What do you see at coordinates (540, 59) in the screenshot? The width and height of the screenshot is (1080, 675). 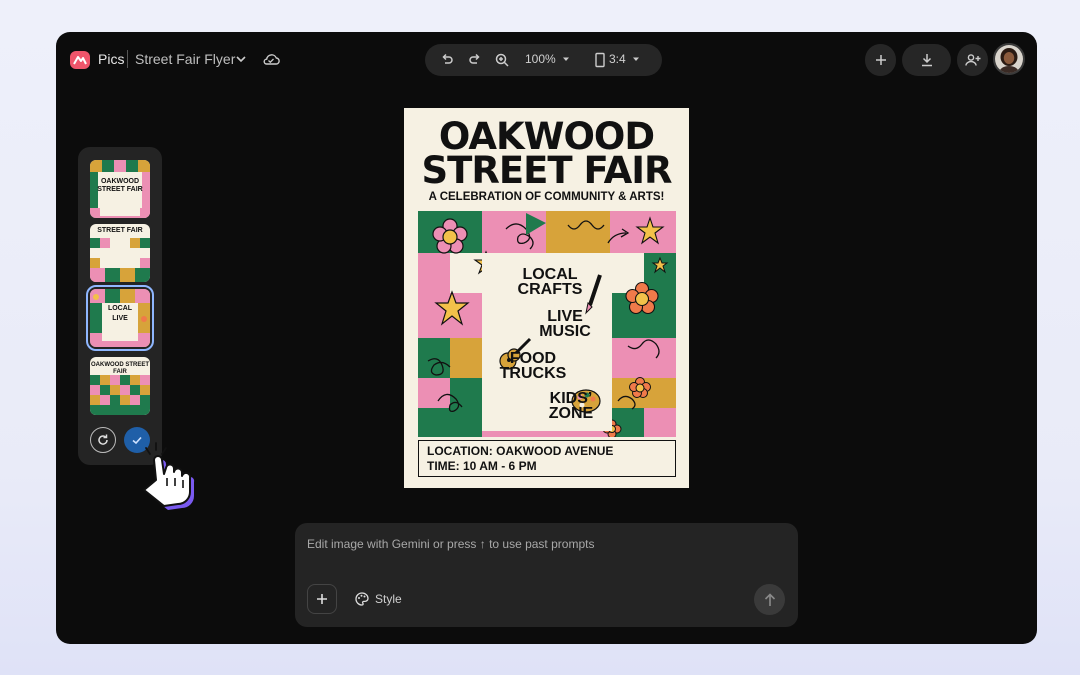 I see `zoom-level: 100%` at bounding box center [540, 59].